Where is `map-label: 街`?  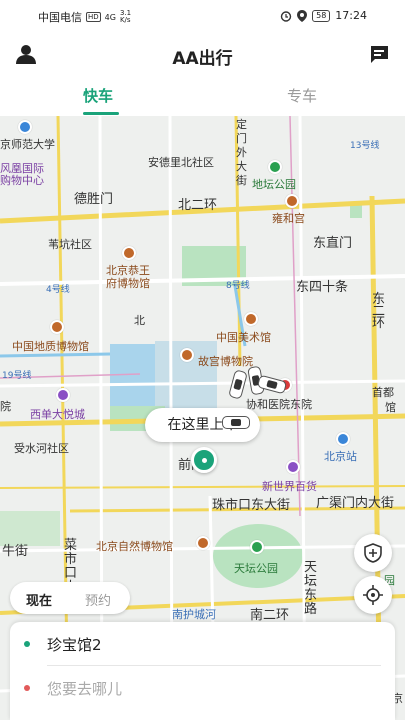
map-label: 街 is located at coordinates (241, 180).